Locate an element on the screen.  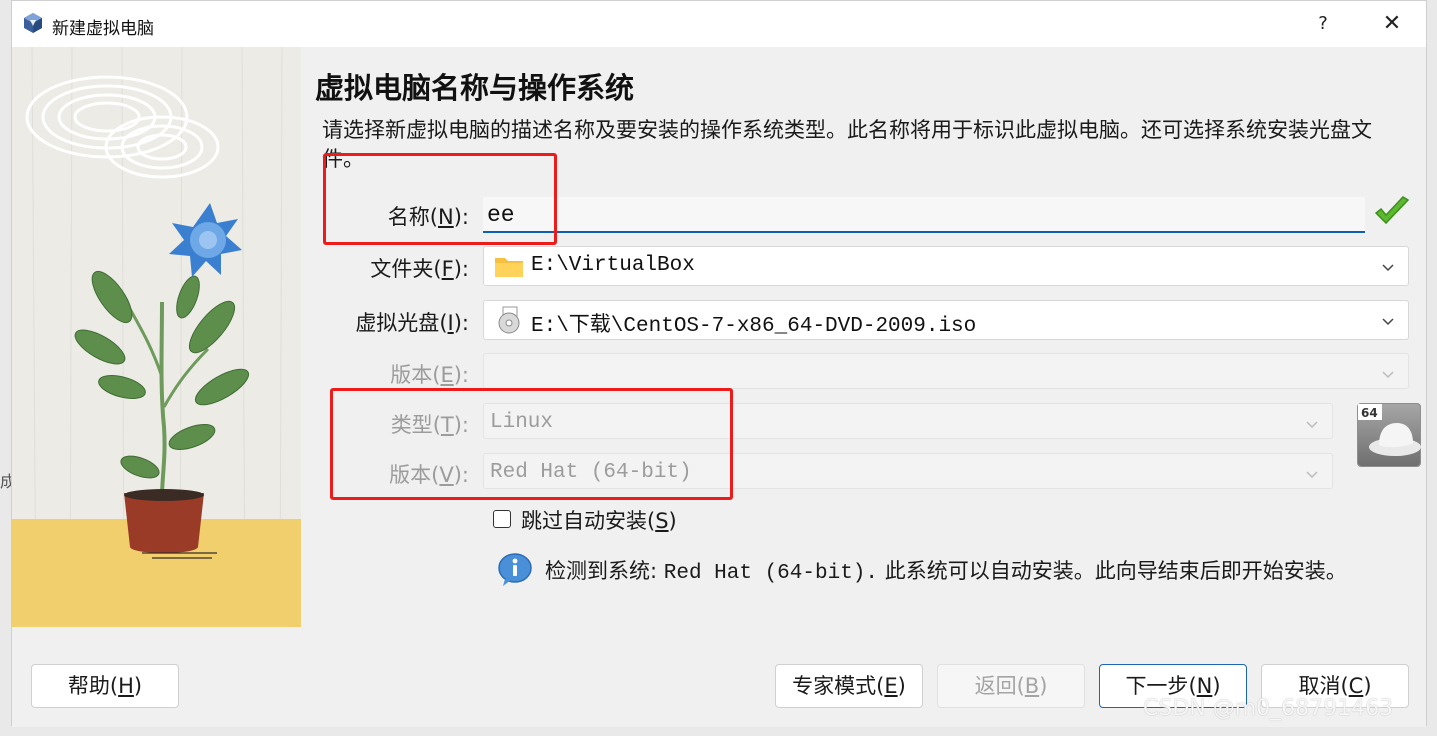
checkbox-box is located at coordinates (502, 519).